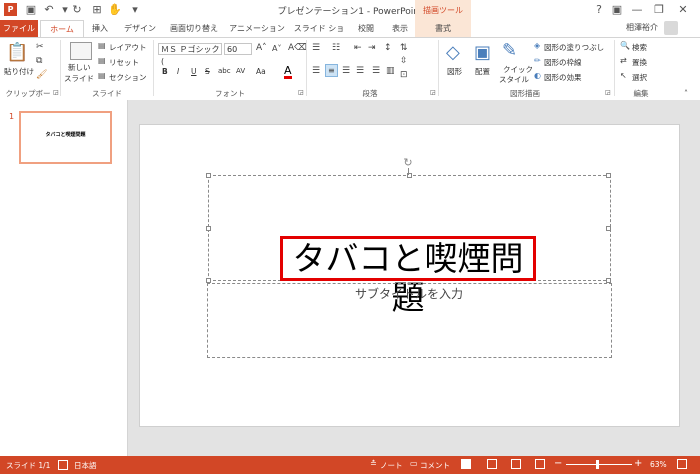  What do you see at coordinates (391, 465) in the screenshot?
I see `notes-button: ノート` at bounding box center [391, 465].